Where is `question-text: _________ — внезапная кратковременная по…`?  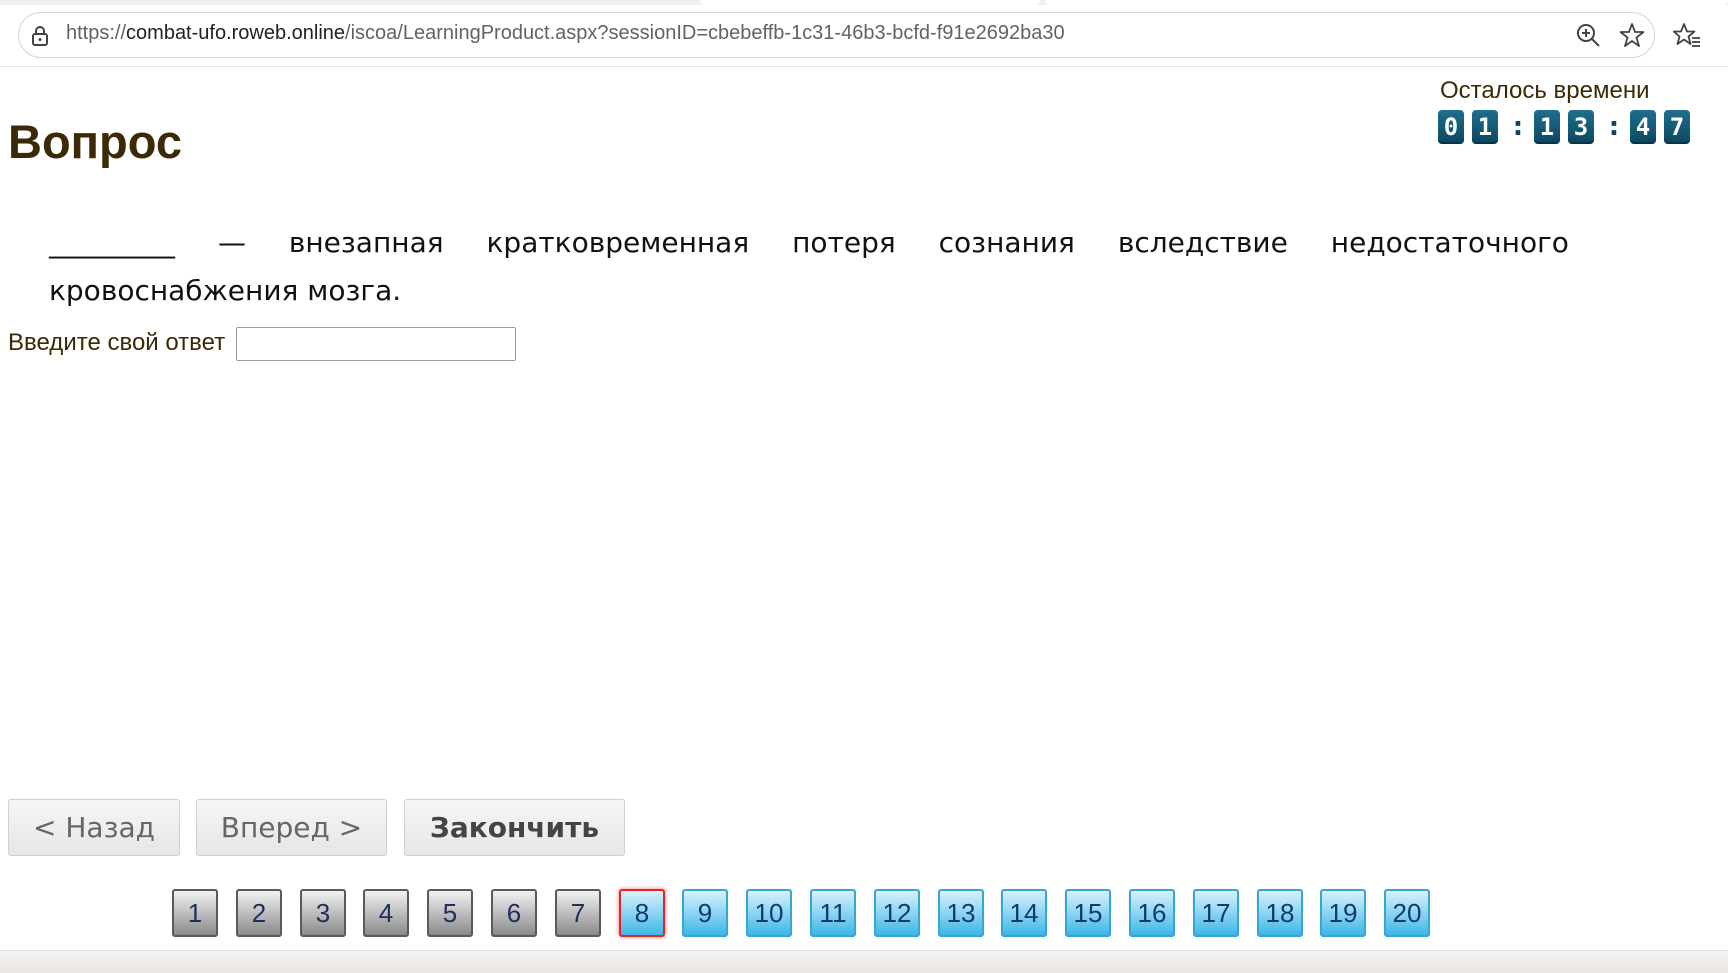 question-text: _________ — внезапная кратковременная по… is located at coordinates (809, 242).